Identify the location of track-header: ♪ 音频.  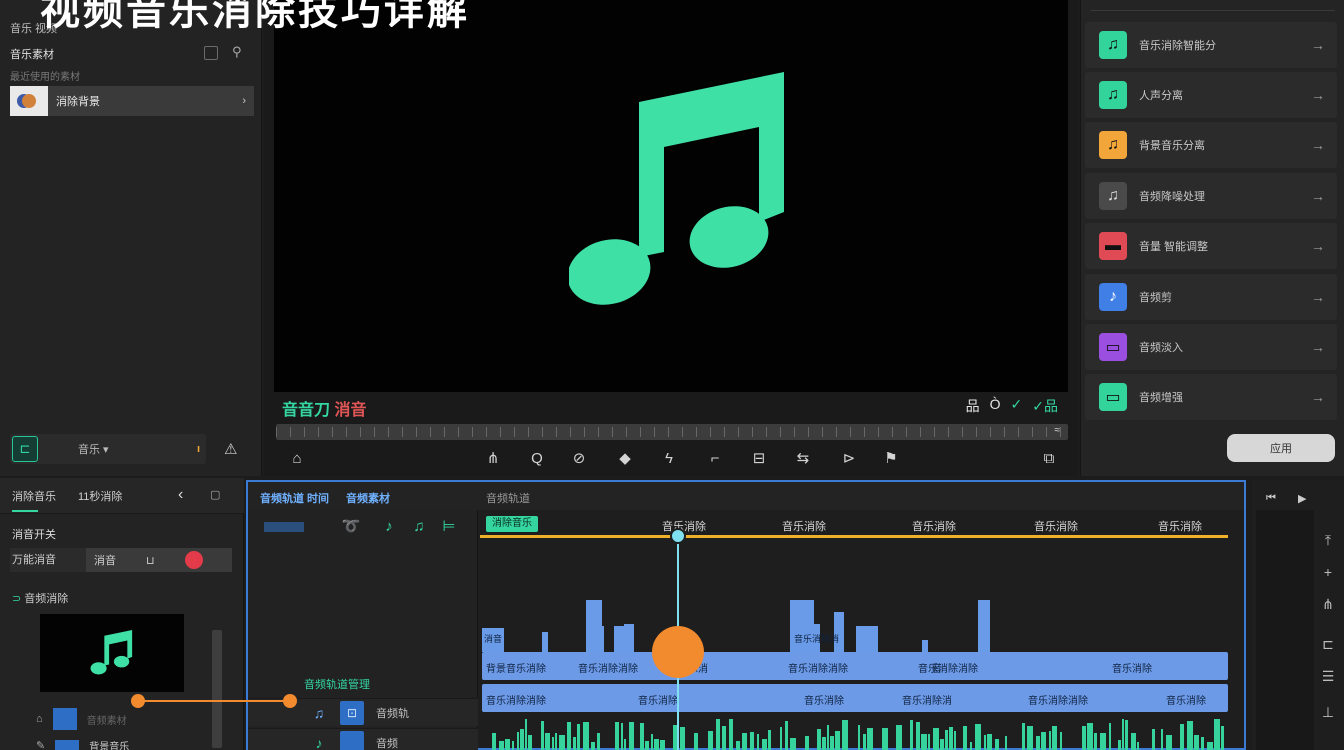
(363, 739).